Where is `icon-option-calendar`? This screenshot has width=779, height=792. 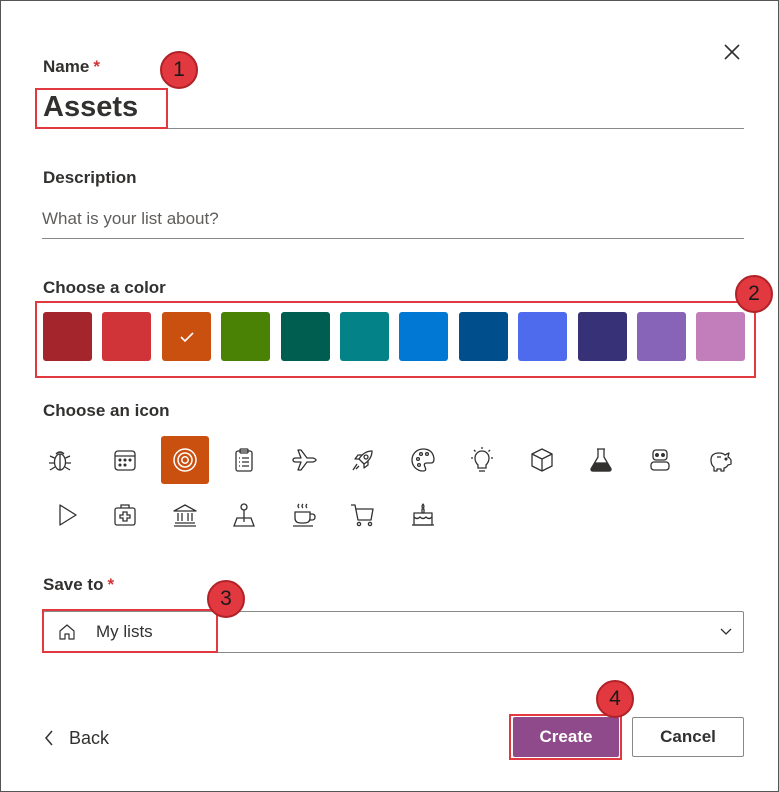 icon-option-calendar is located at coordinates (125, 460).